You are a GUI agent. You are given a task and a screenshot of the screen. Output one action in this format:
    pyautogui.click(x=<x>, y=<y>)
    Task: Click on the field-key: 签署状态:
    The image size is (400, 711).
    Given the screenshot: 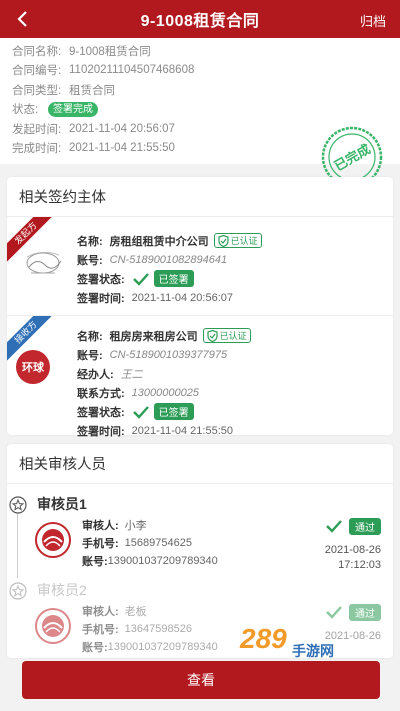 What is the action you would take?
    pyautogui.click(x=101, y=279)
    